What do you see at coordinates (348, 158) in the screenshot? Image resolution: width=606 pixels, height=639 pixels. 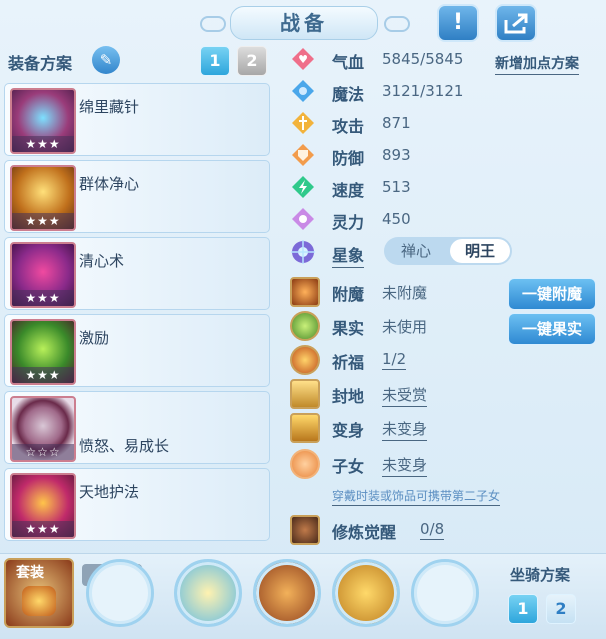 I see `stat-label: 防御` at bounding box center [348, 158].